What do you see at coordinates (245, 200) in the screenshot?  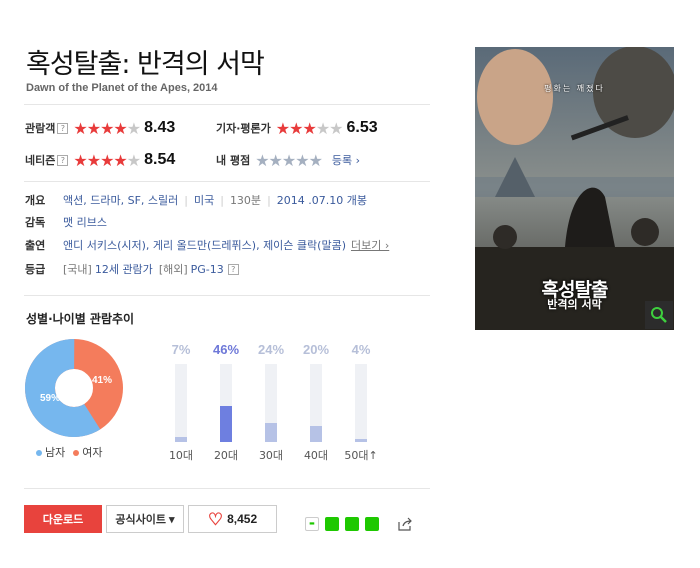 I see `runtime: 130분` at bounding box center [245, 200].